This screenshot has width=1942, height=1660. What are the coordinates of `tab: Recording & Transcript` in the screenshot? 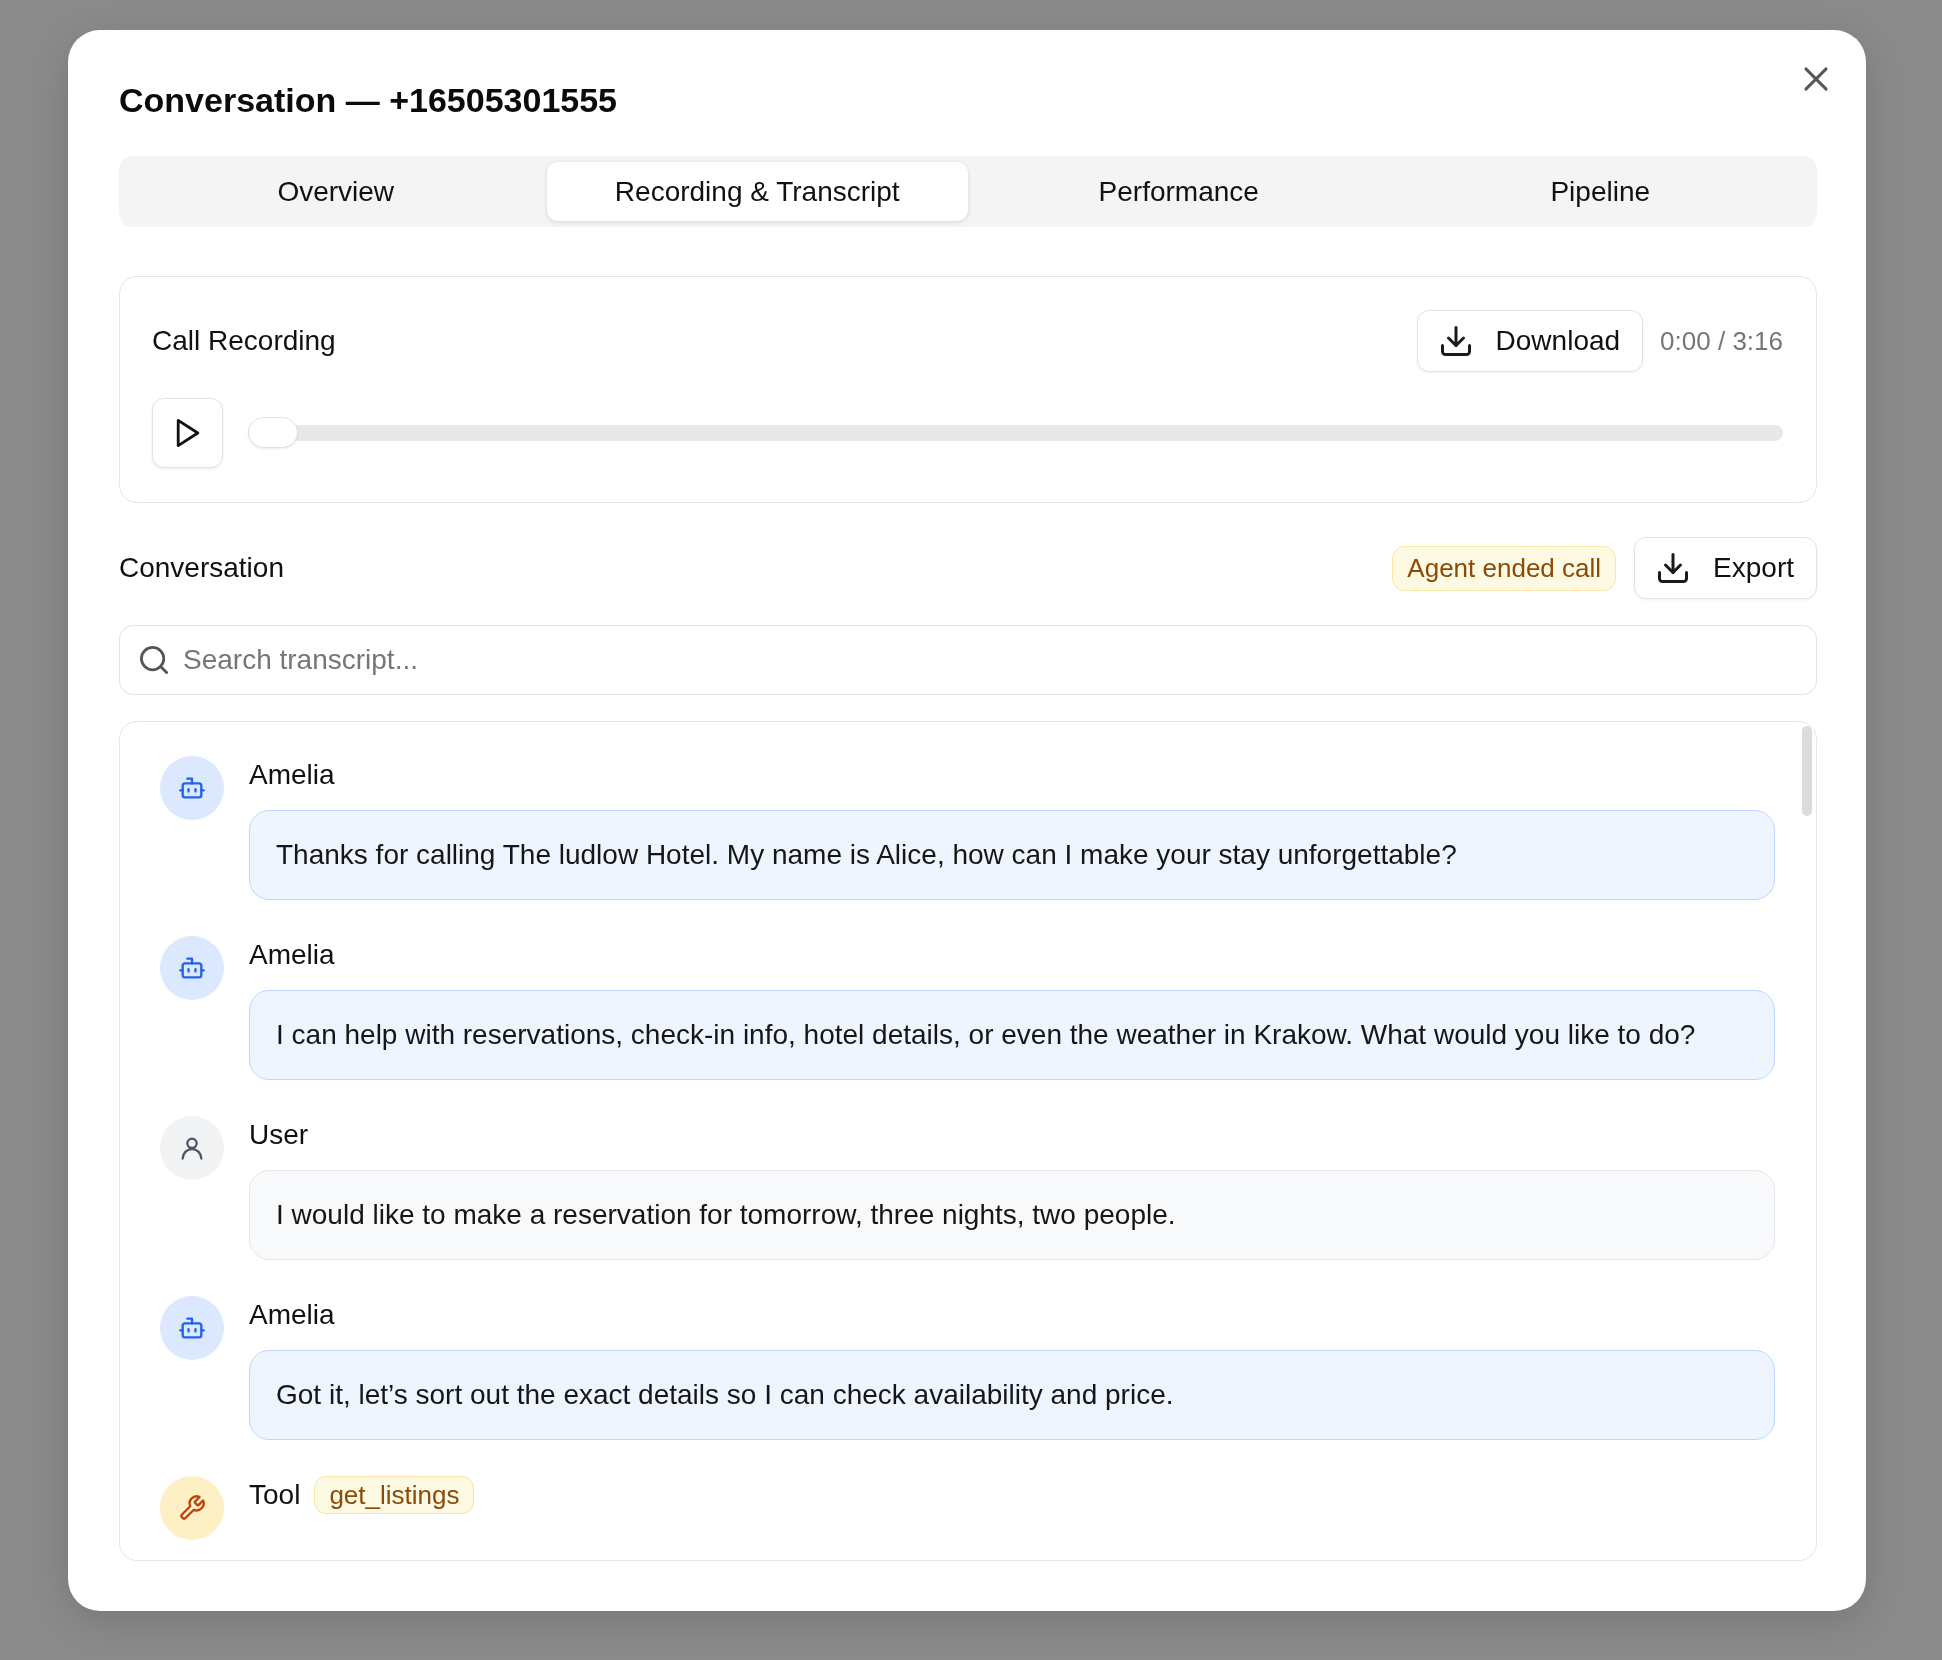 It's located at (757, 191).